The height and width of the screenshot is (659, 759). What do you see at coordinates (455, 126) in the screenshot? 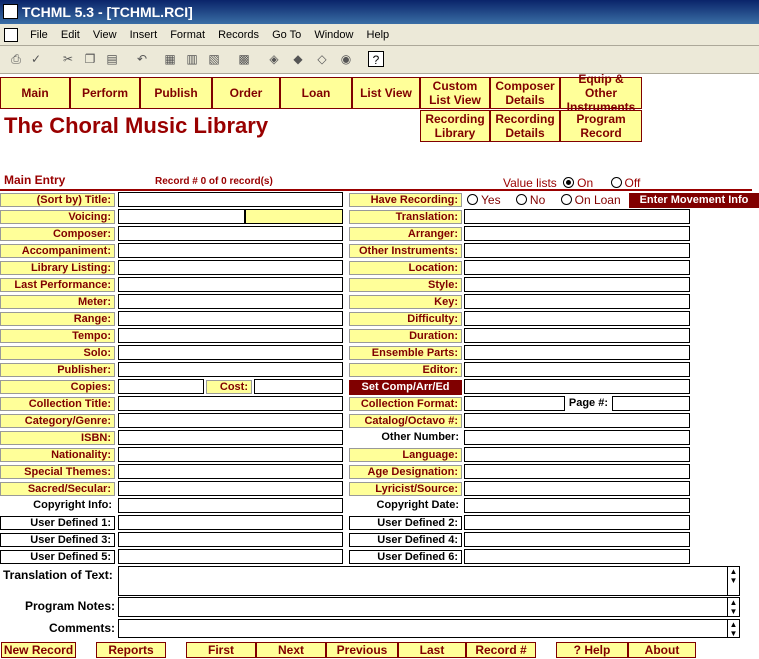
I see `nav-recording-library-button: Recording Library` at bounding box center [455, 126].